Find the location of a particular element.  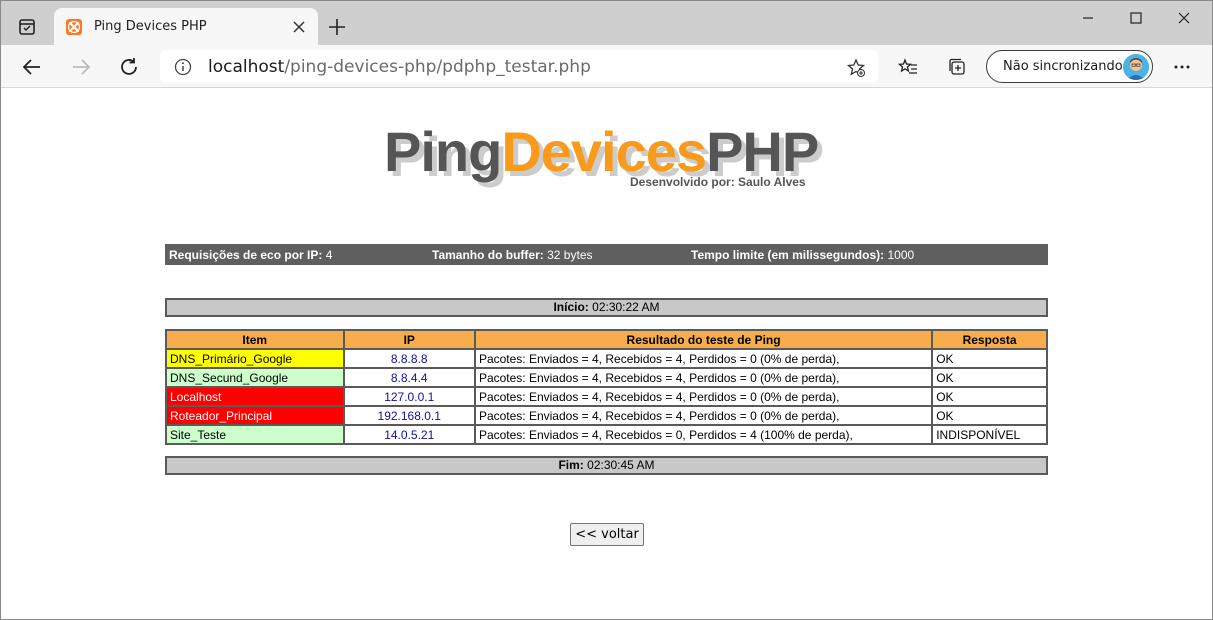

row-ip: 8.8.8.8 is located at coordinates (409, 358).